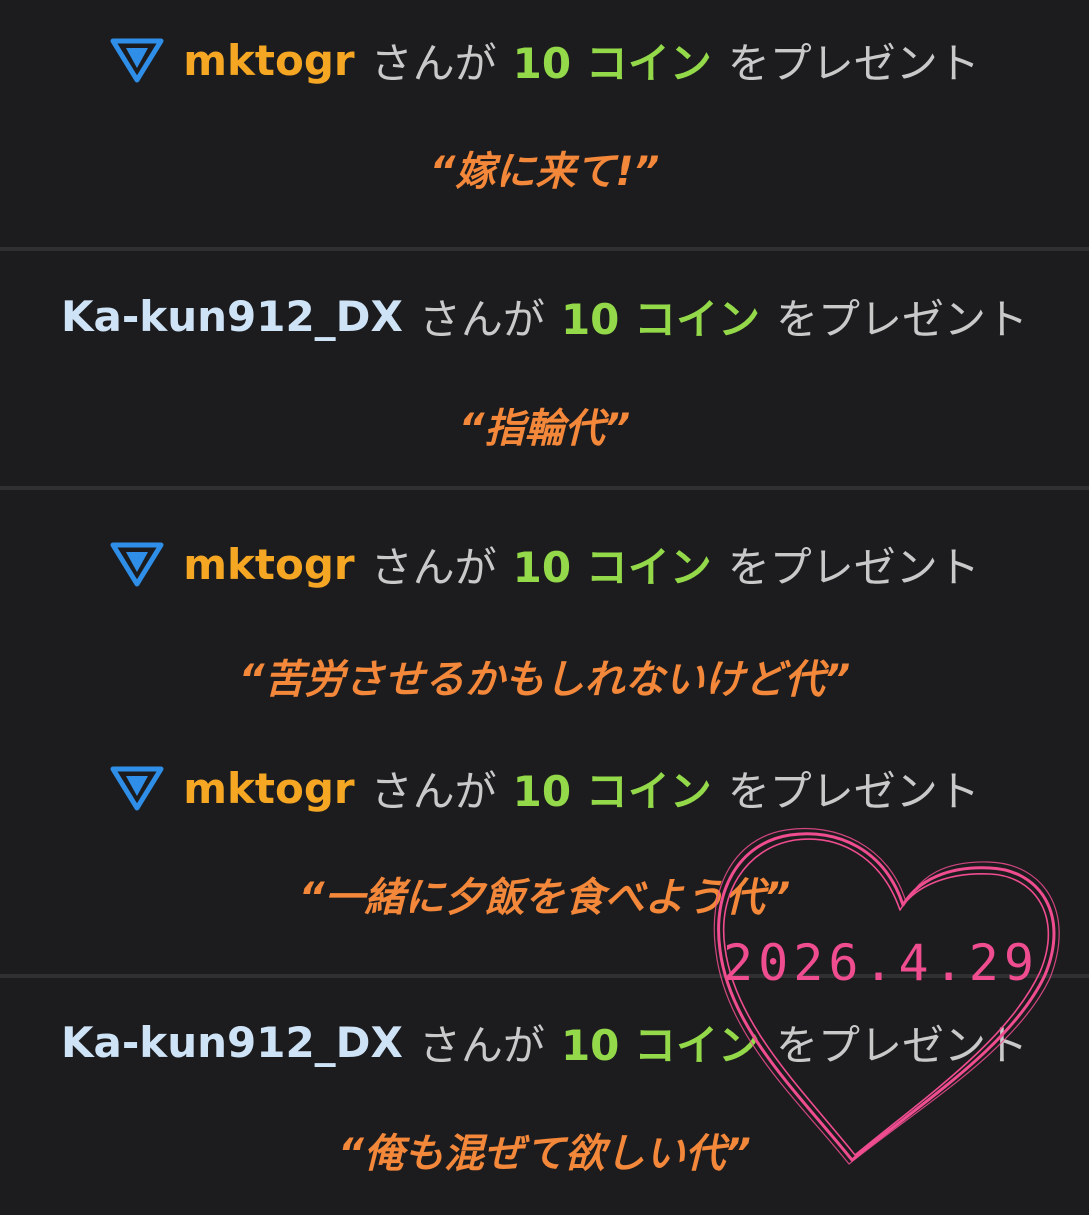 The height and width of the screenshot is (1215, 1089). I want to click on gift-message: “指輪代”, so click(544, 429).